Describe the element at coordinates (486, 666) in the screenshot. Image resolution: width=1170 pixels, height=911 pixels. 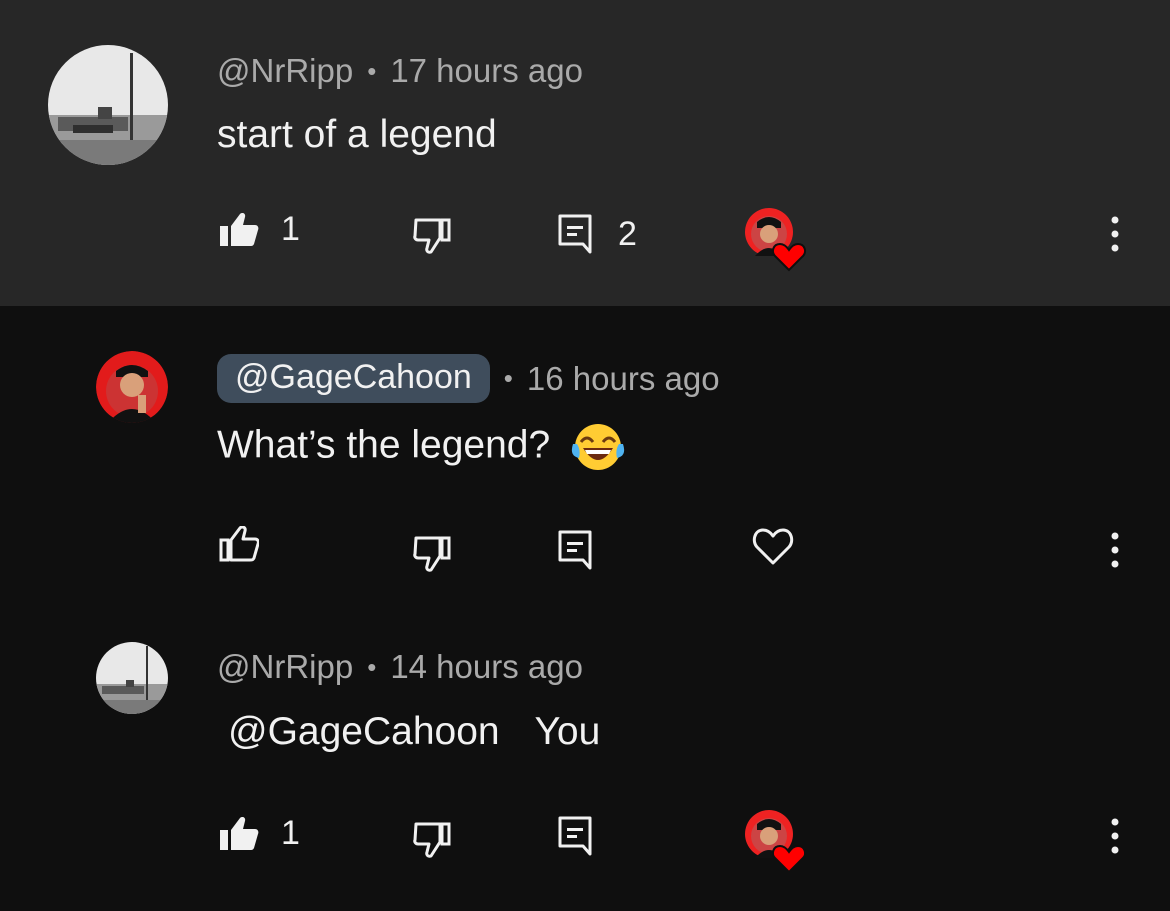
I see `timestamp: 14 hours ago` at that location.